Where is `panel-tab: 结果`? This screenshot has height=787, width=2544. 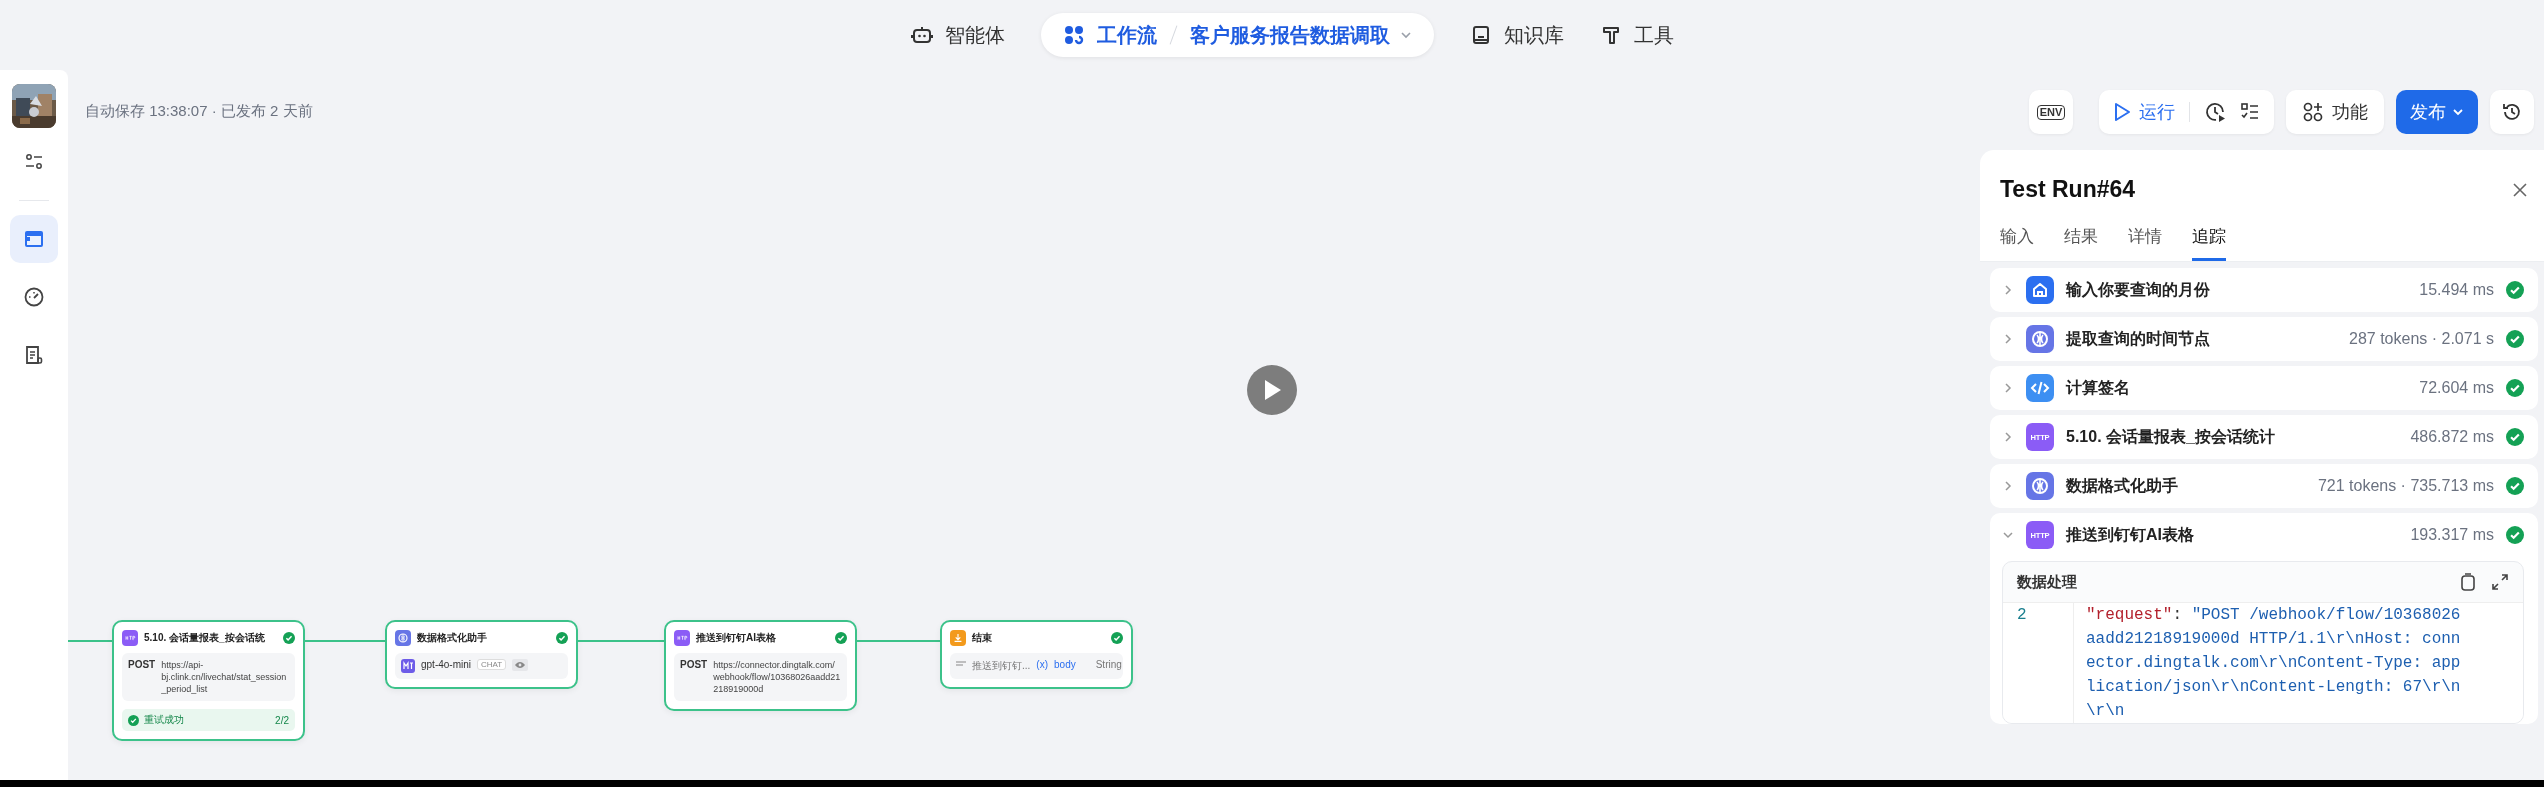
panel-tab: 结果 is located at coordinates (2081, 241).